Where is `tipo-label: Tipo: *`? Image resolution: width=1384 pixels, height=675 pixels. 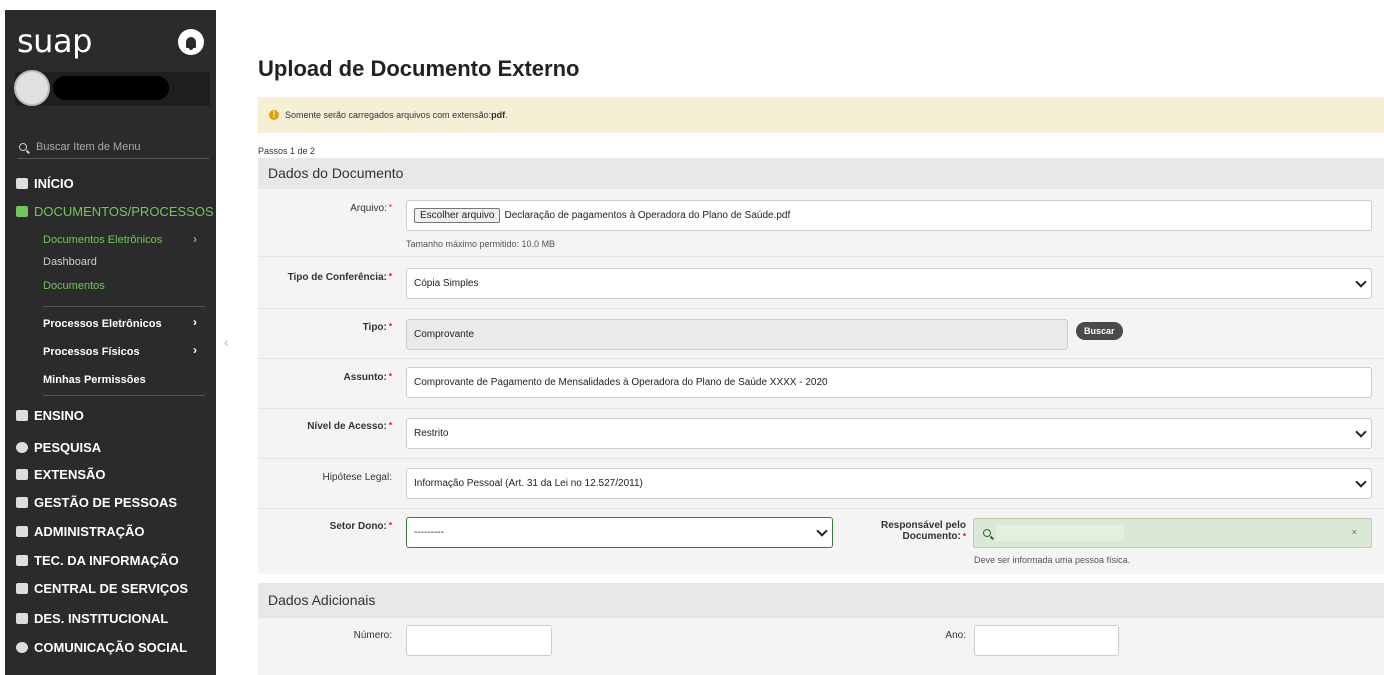 tipo-label: Tipo: * is located at coordinates (377, 327).